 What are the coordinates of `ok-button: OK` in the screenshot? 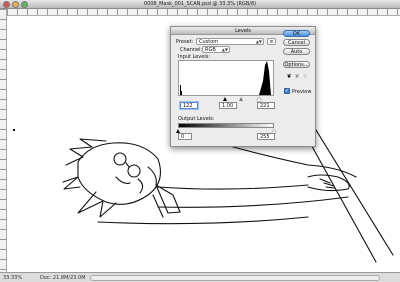 It's located at (296, 33).